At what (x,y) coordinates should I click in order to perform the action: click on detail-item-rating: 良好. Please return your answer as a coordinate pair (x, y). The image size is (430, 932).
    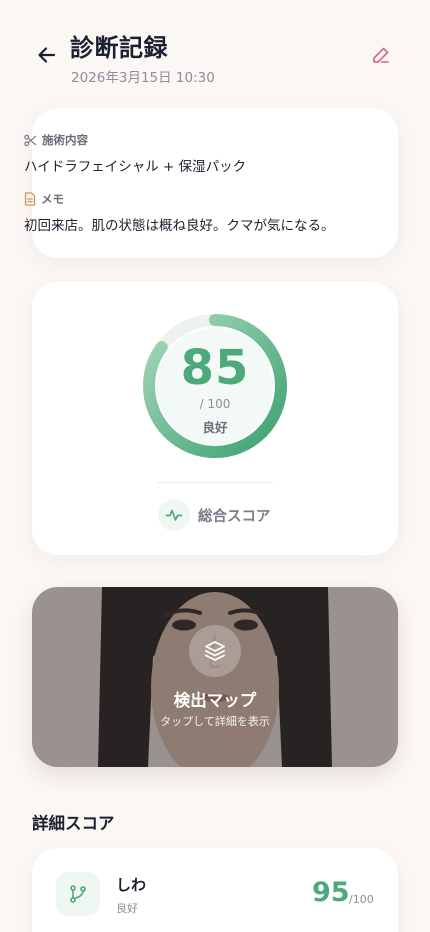
    Looking at the image, I should click on (127, 908).